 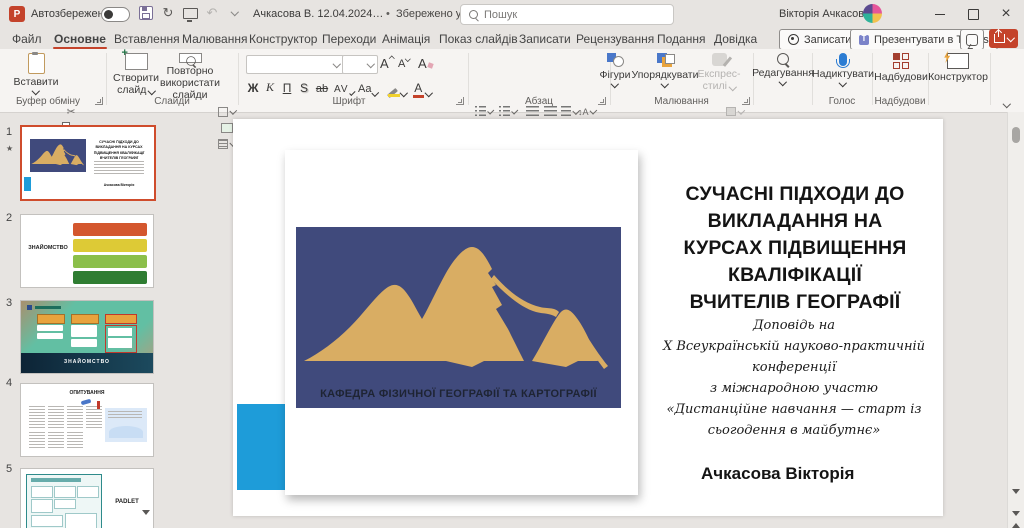 I want to click on font-color-button: A, so click(x=423, y=87).